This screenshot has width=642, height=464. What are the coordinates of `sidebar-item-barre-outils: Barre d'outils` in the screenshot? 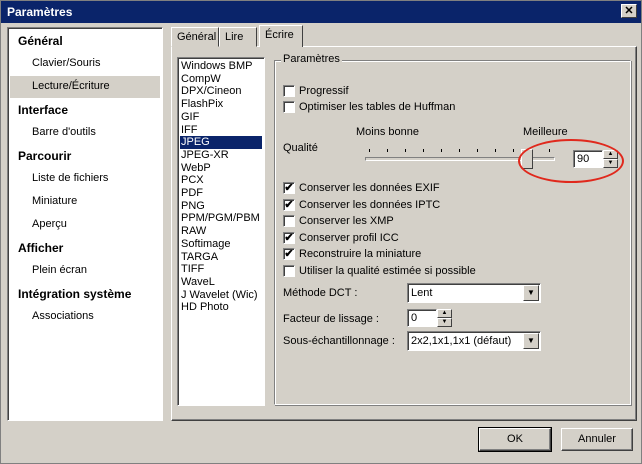 It's located at (64, 132).